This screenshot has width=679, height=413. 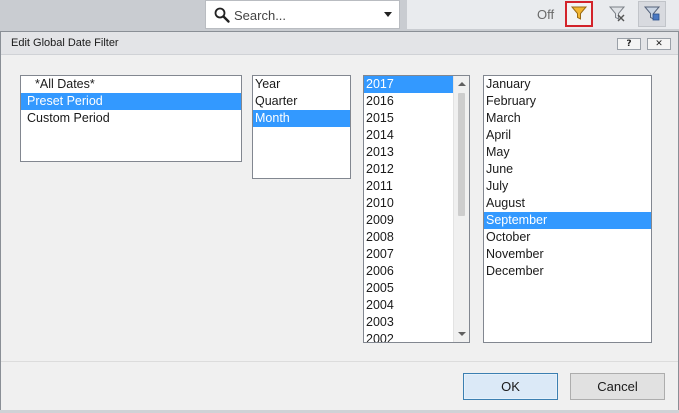 I want to click on list-item: July, so click(x=567, y=186).